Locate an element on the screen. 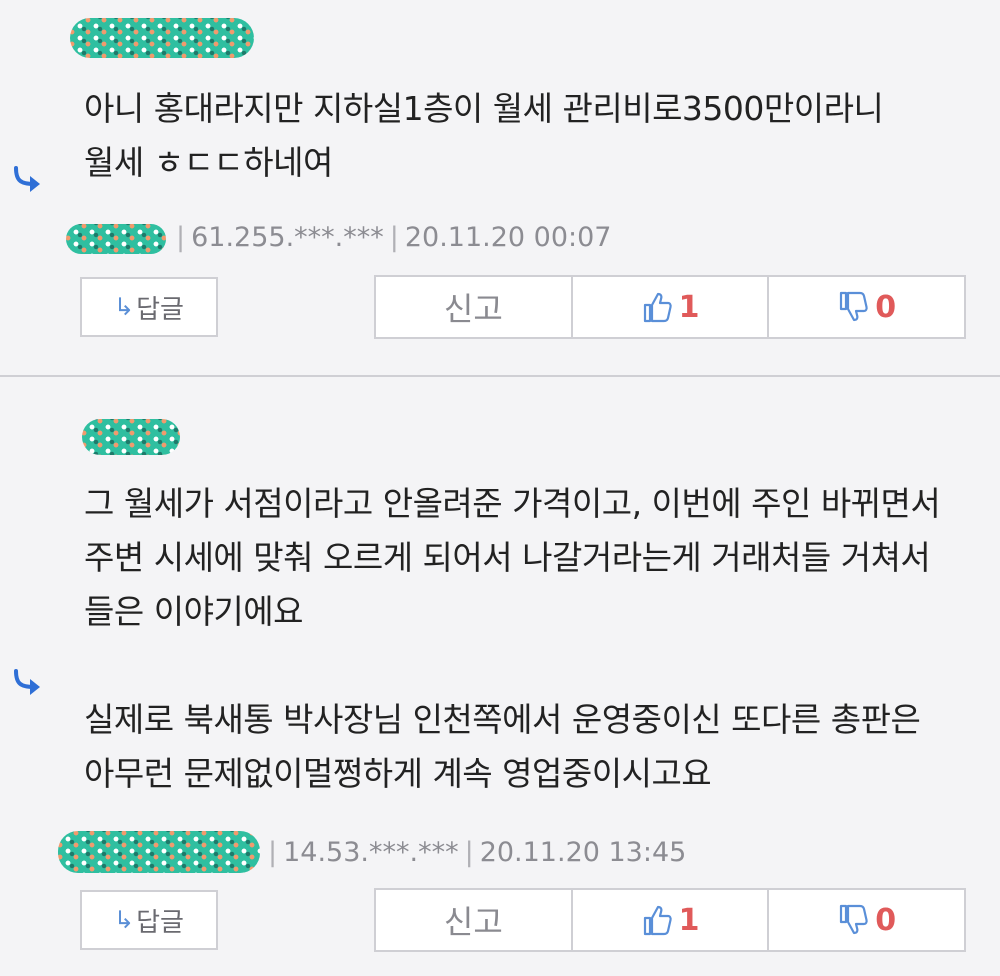  comment-meta: | 61.255.***.*** | 20.11.20 00:07 is located at coordinates (394, 237).